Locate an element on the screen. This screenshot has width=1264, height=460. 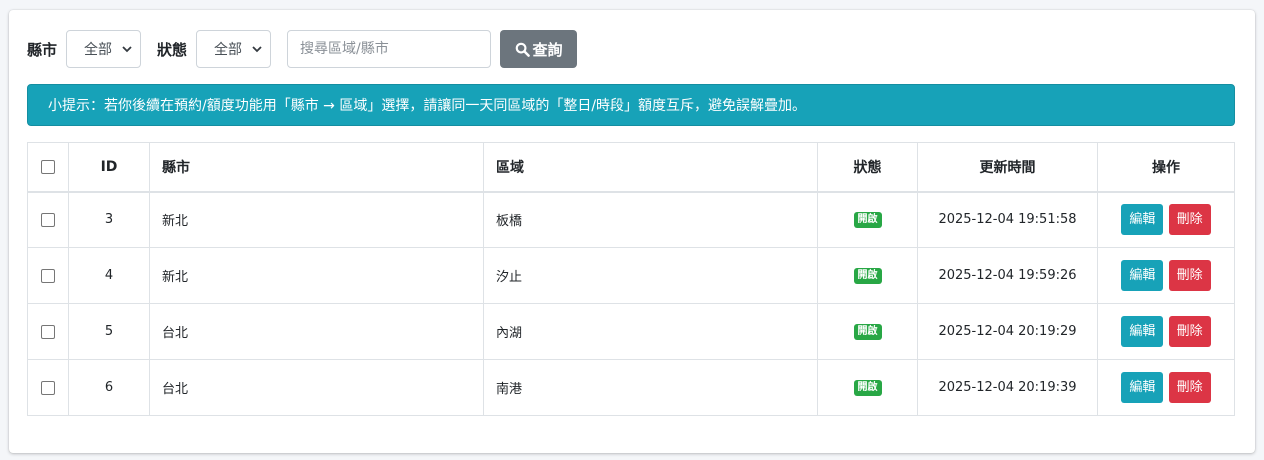
search-button: 查詢 is located at coordinates (539, 49).